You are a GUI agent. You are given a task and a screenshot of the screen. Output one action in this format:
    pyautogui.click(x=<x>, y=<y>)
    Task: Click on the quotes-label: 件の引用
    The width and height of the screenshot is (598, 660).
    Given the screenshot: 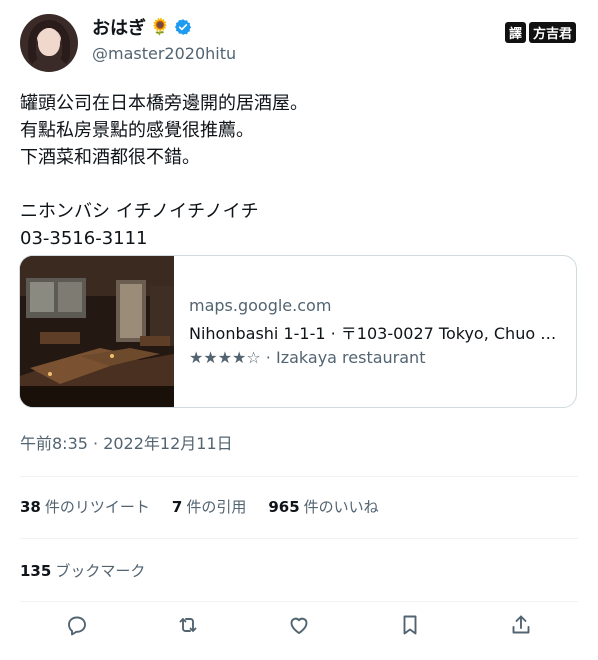 What is the action you would take?
    pyautogui.click(x=216, y=507)
    